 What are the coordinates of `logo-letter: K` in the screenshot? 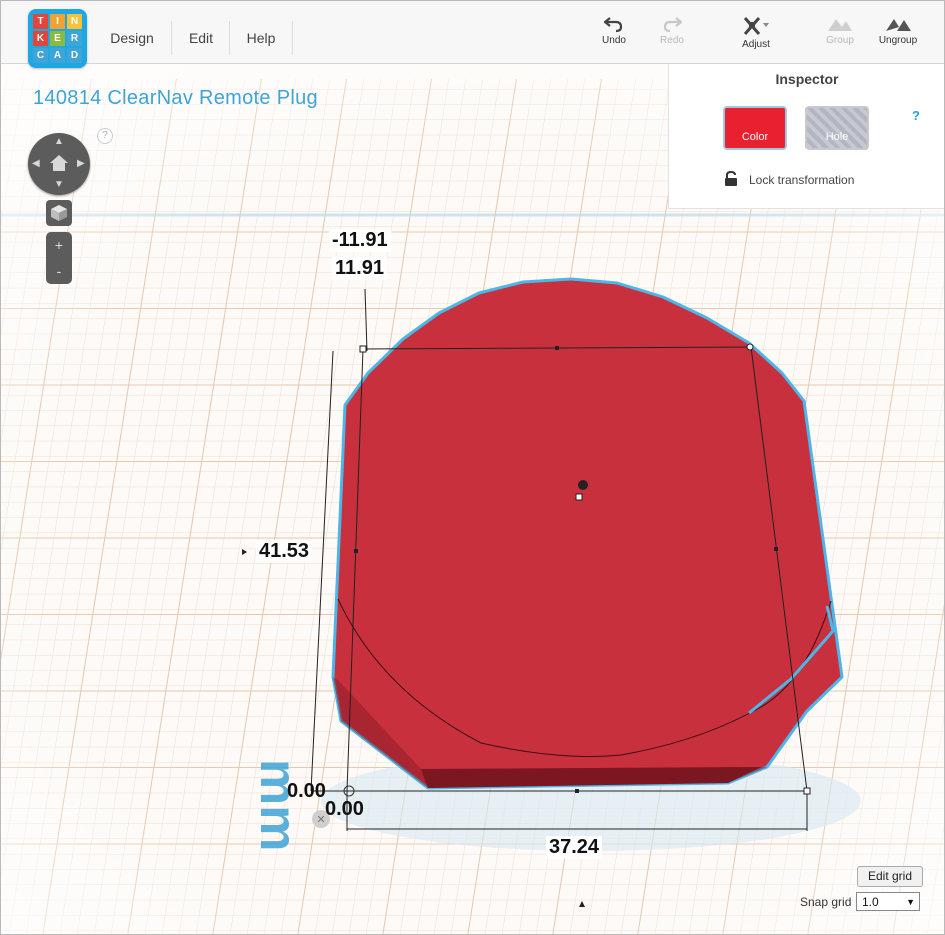 It's located at (40, 38).